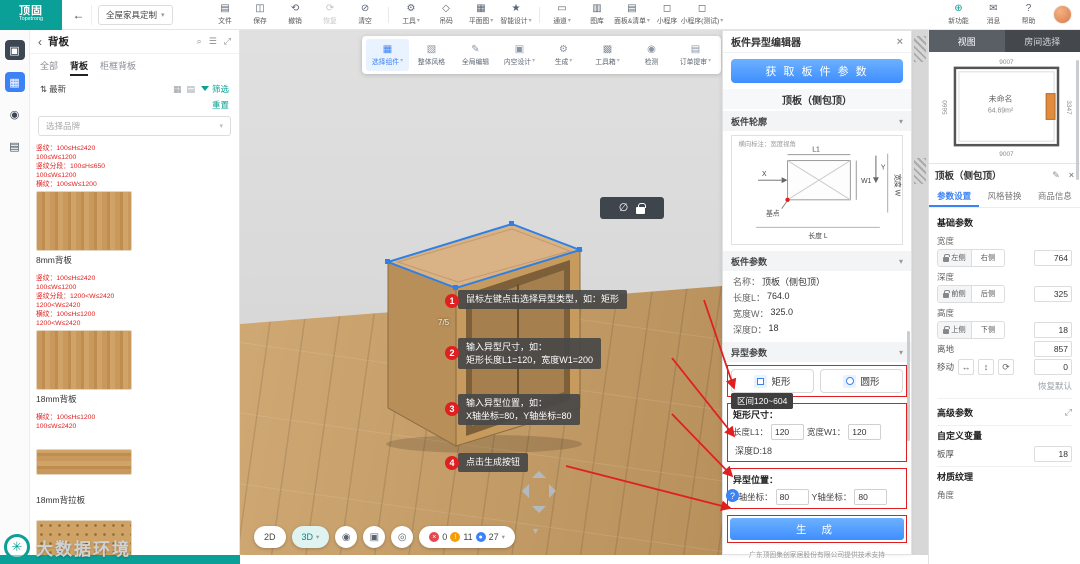  I want to click on snapshot-button: ◎, so click(402, 537).